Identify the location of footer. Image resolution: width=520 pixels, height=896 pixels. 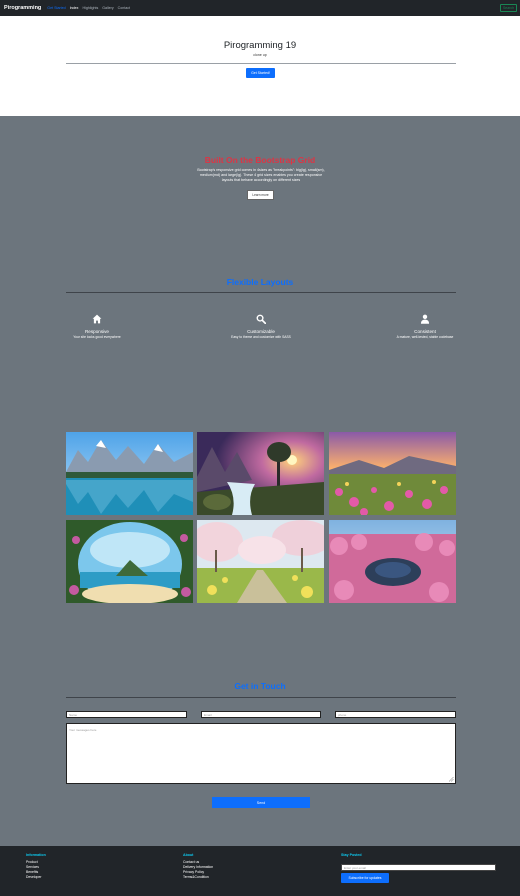
(260, 871).